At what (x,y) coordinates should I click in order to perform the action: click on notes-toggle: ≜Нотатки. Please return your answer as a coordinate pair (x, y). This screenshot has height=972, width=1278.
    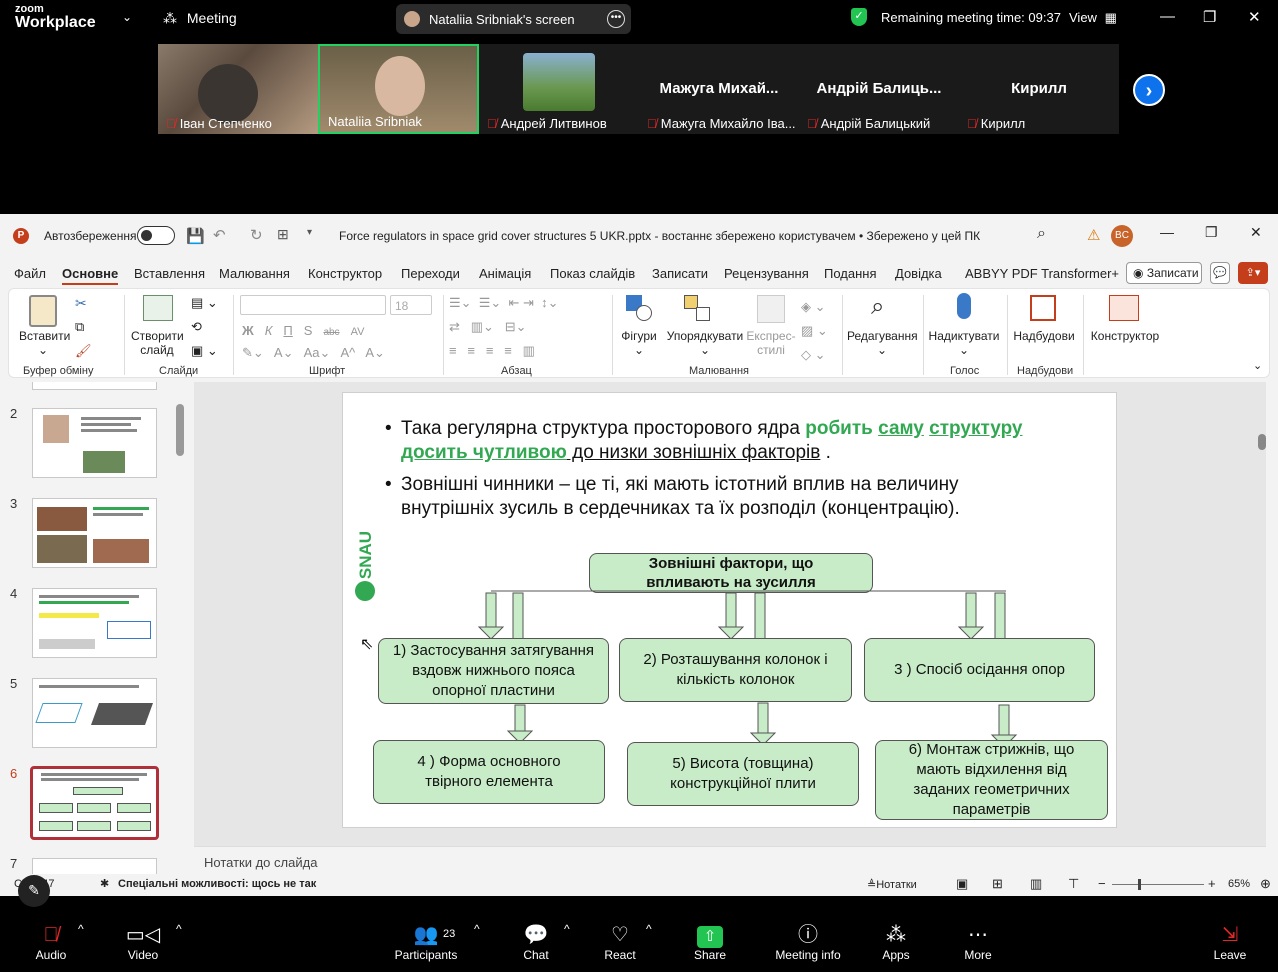
    Looking at the image, I should click on (892, 884).